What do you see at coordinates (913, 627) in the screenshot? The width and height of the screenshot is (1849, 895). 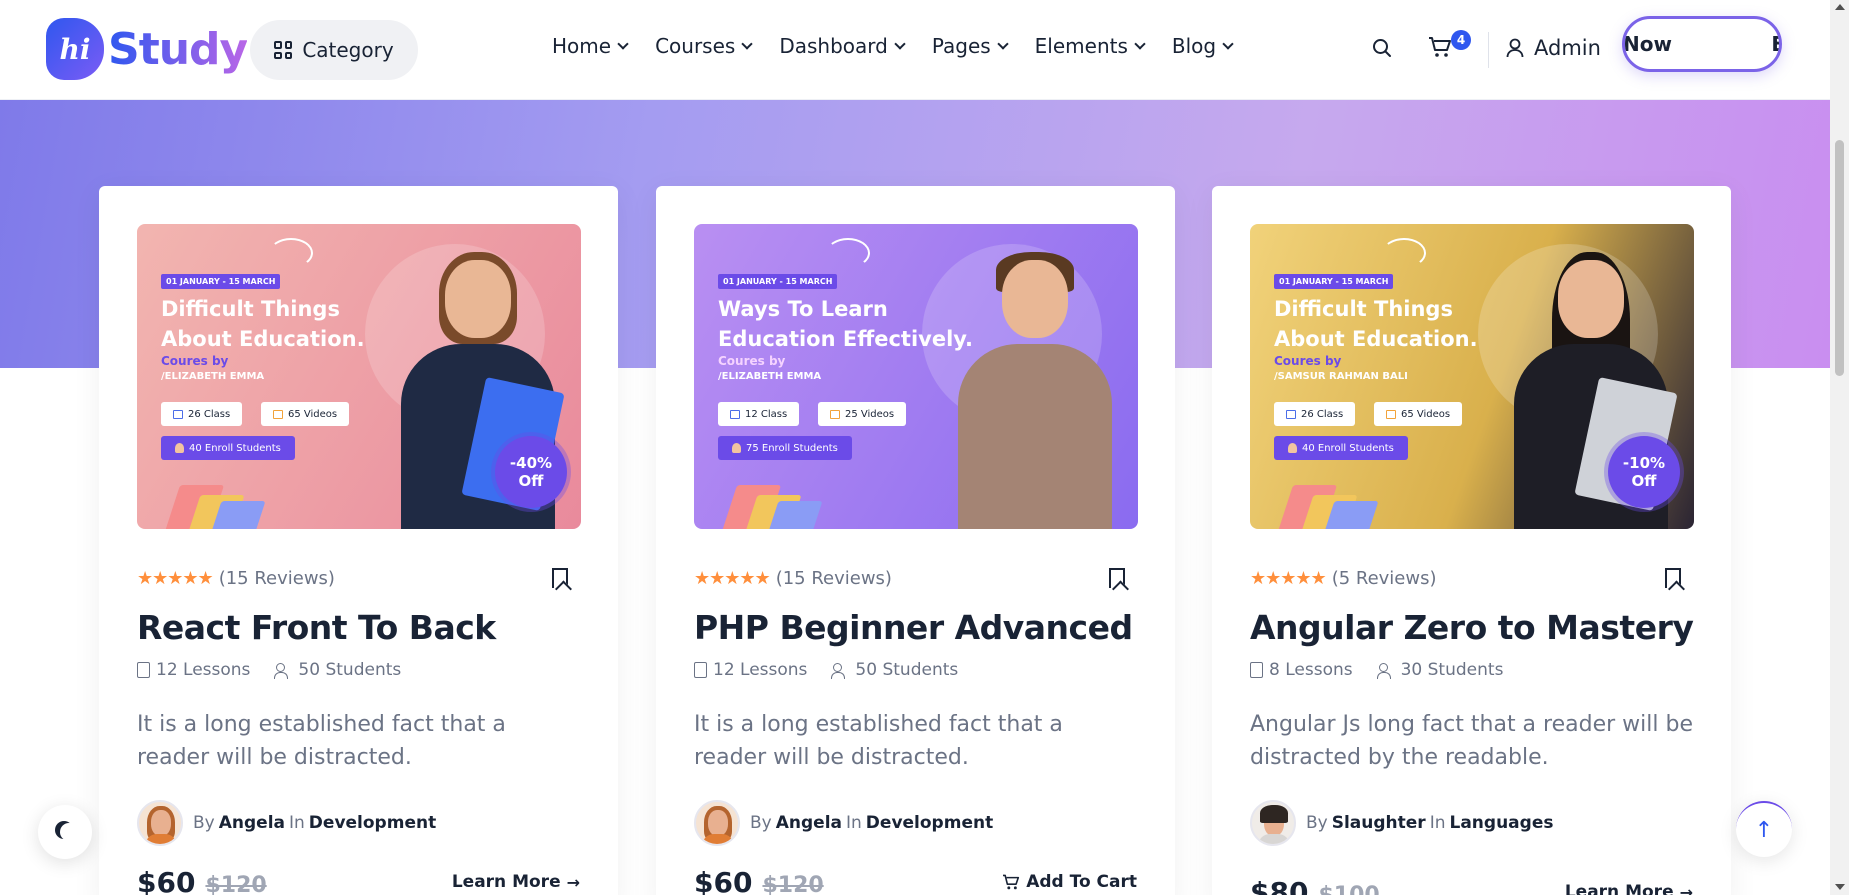 I see `course-title: PHP Beginner Advanced` at bounding box center [913, 627].